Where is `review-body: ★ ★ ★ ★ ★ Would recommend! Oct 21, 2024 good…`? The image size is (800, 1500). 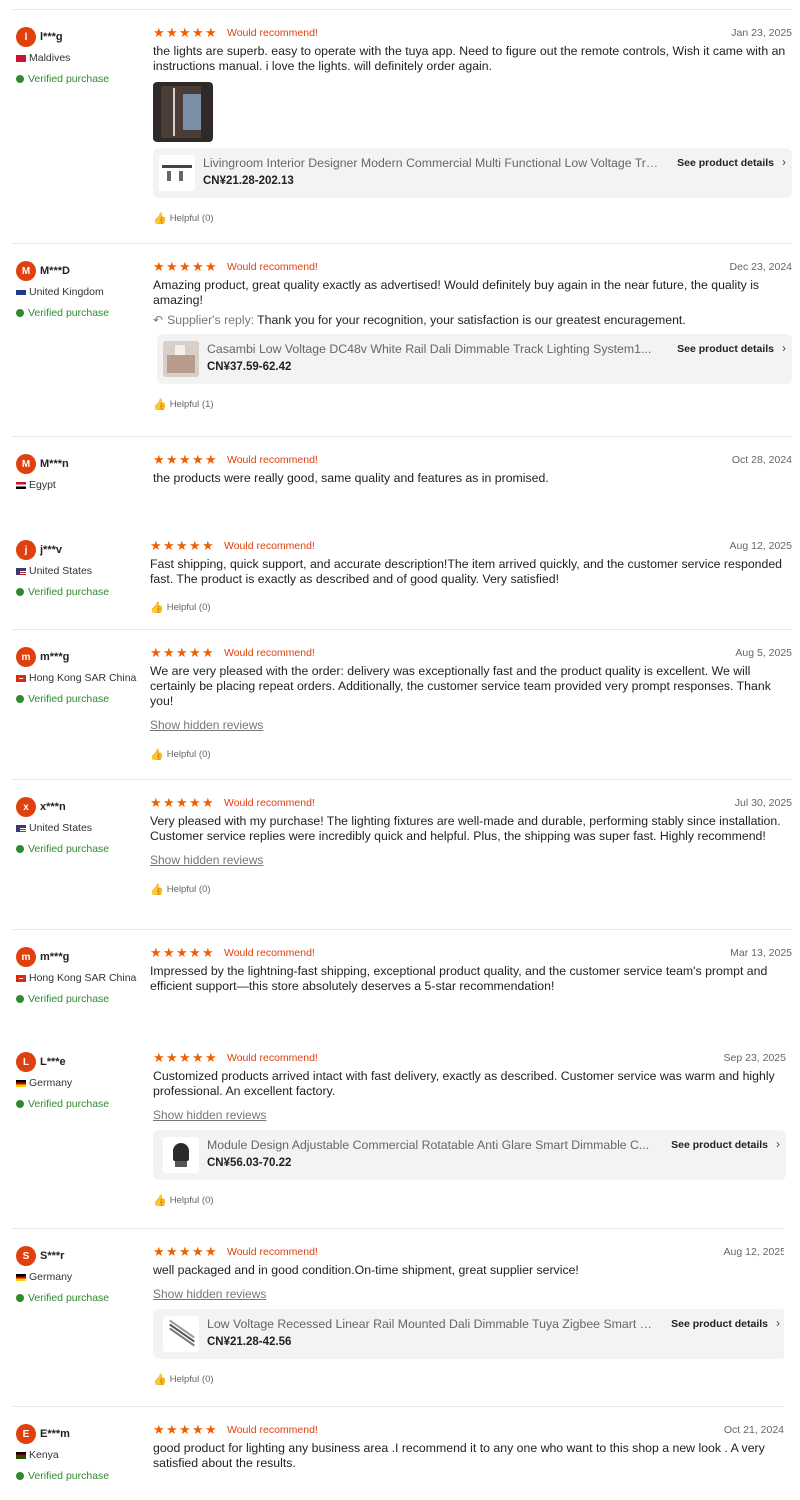 review-body: ★ ★ ★ ★ ★ Would recommend! Oct 21, 2024 good… is located at coordinates (468, 1452).